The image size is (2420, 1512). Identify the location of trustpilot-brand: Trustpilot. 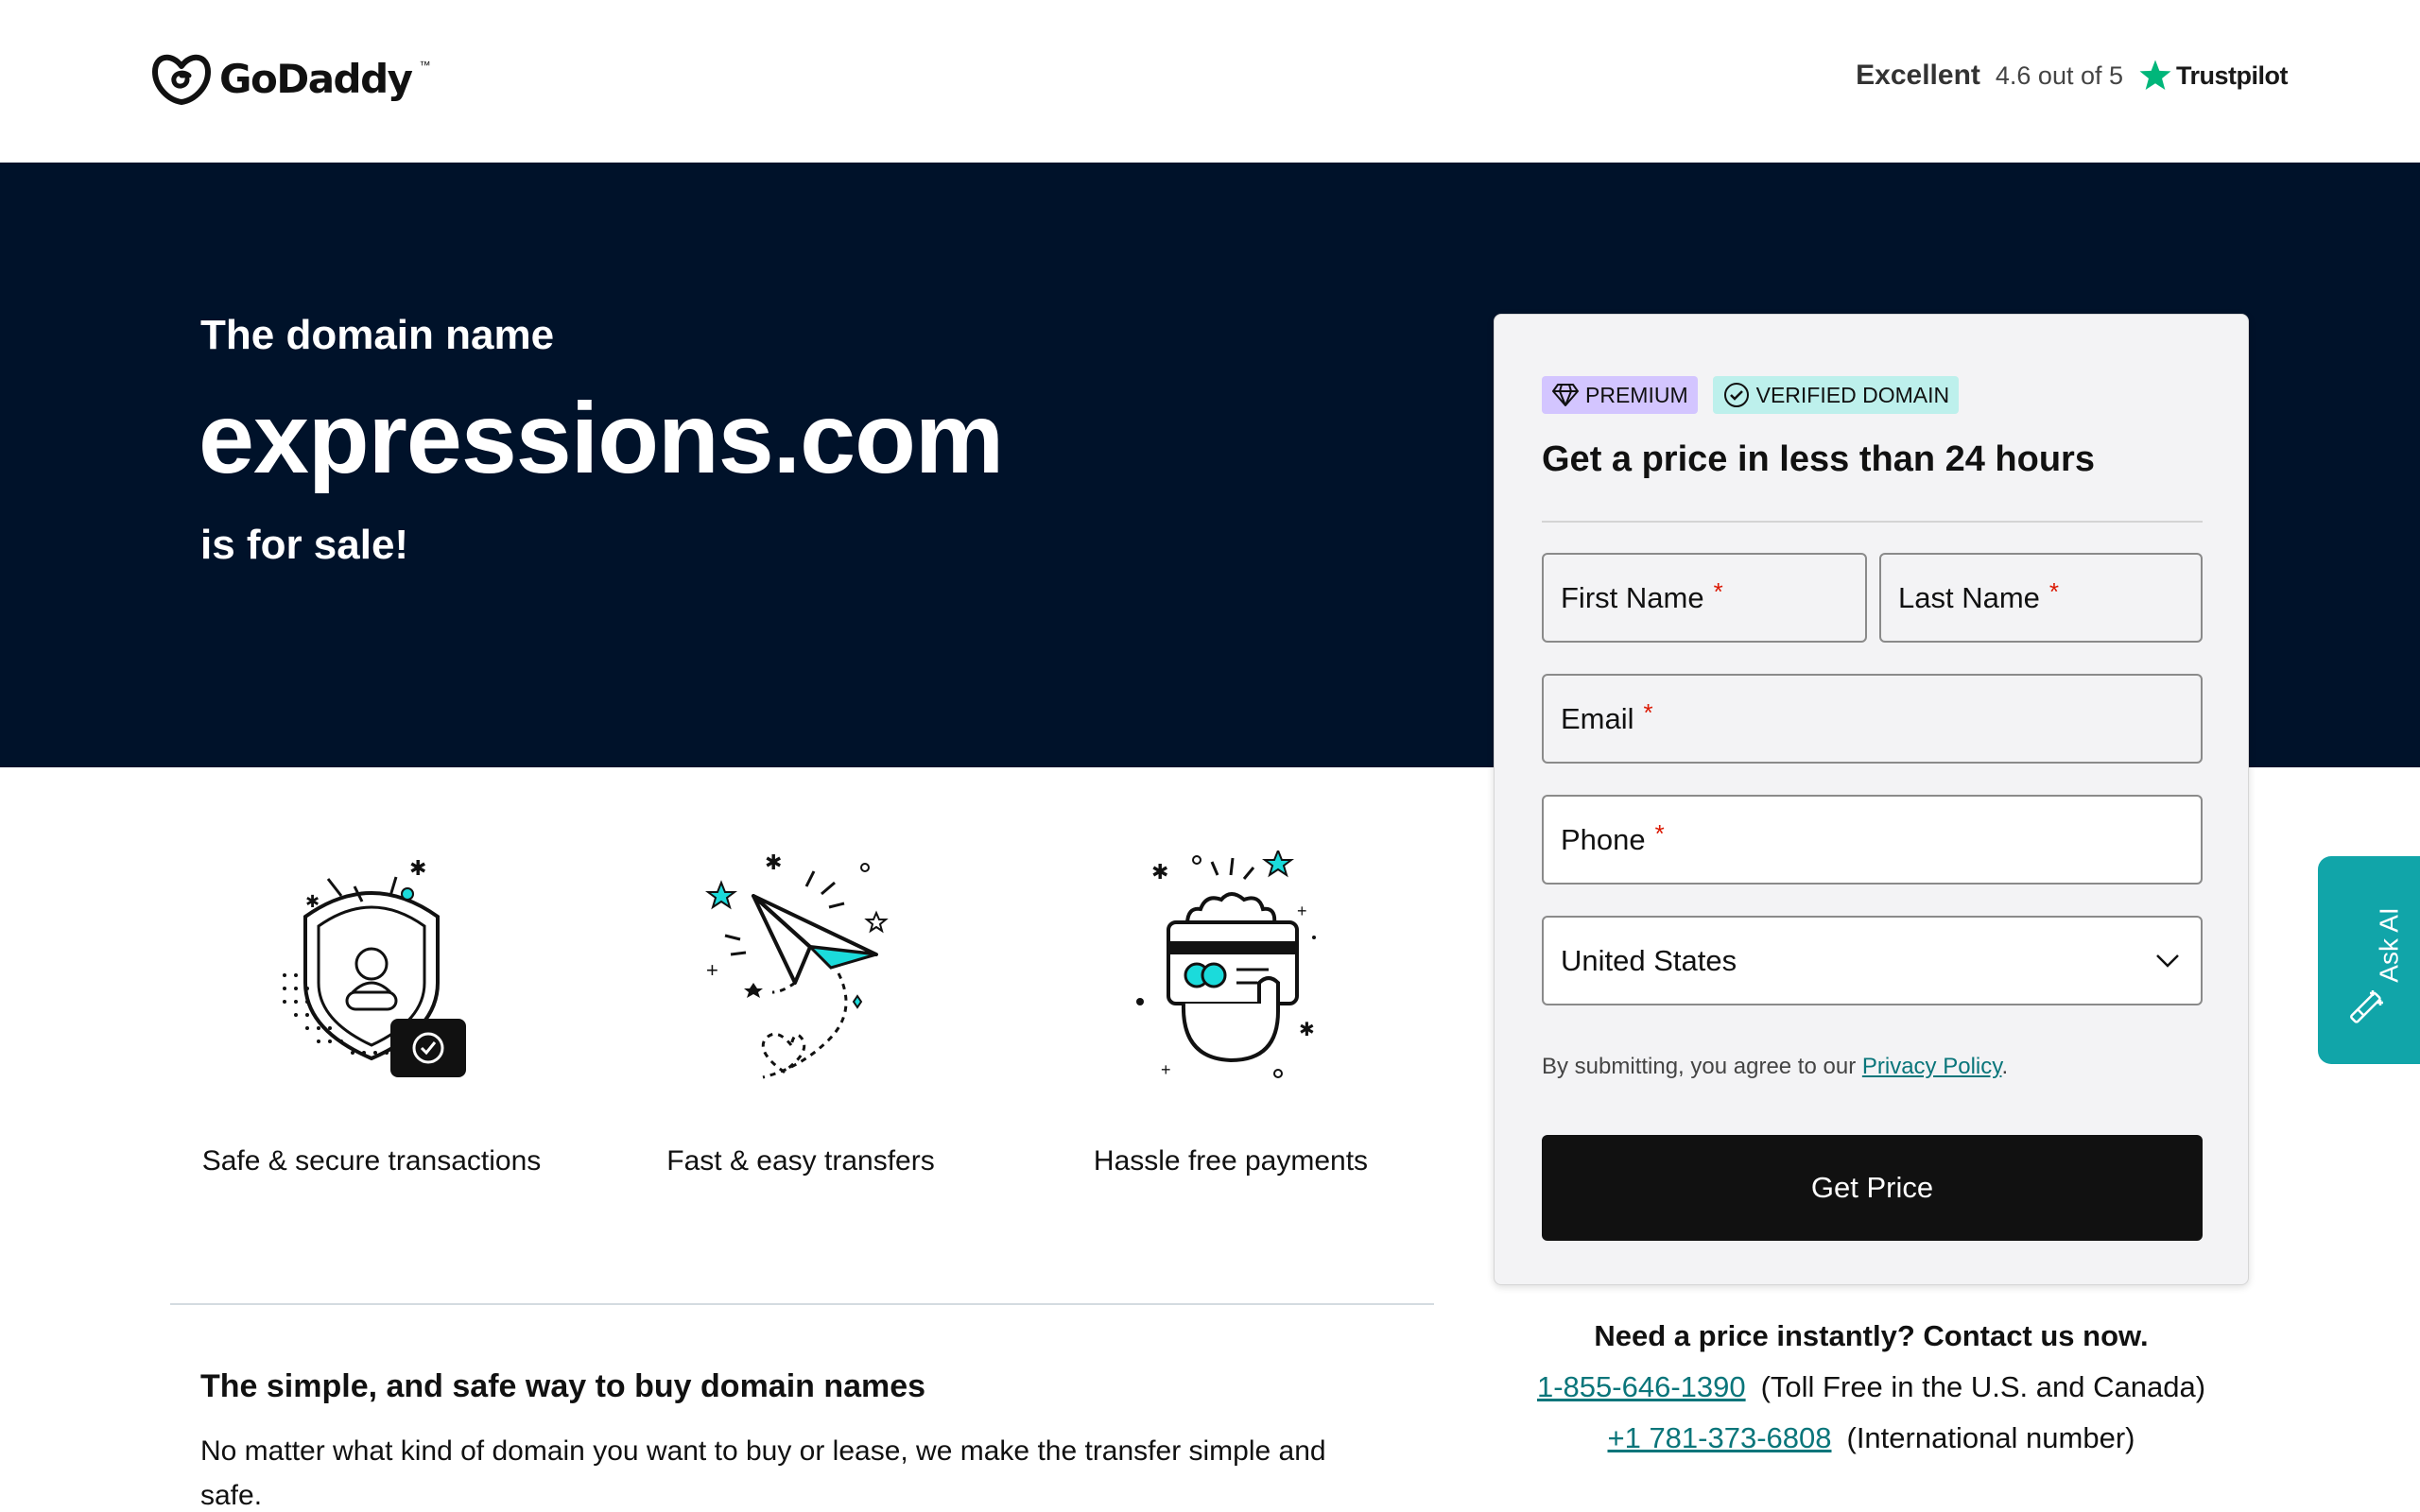
(2213, 76).